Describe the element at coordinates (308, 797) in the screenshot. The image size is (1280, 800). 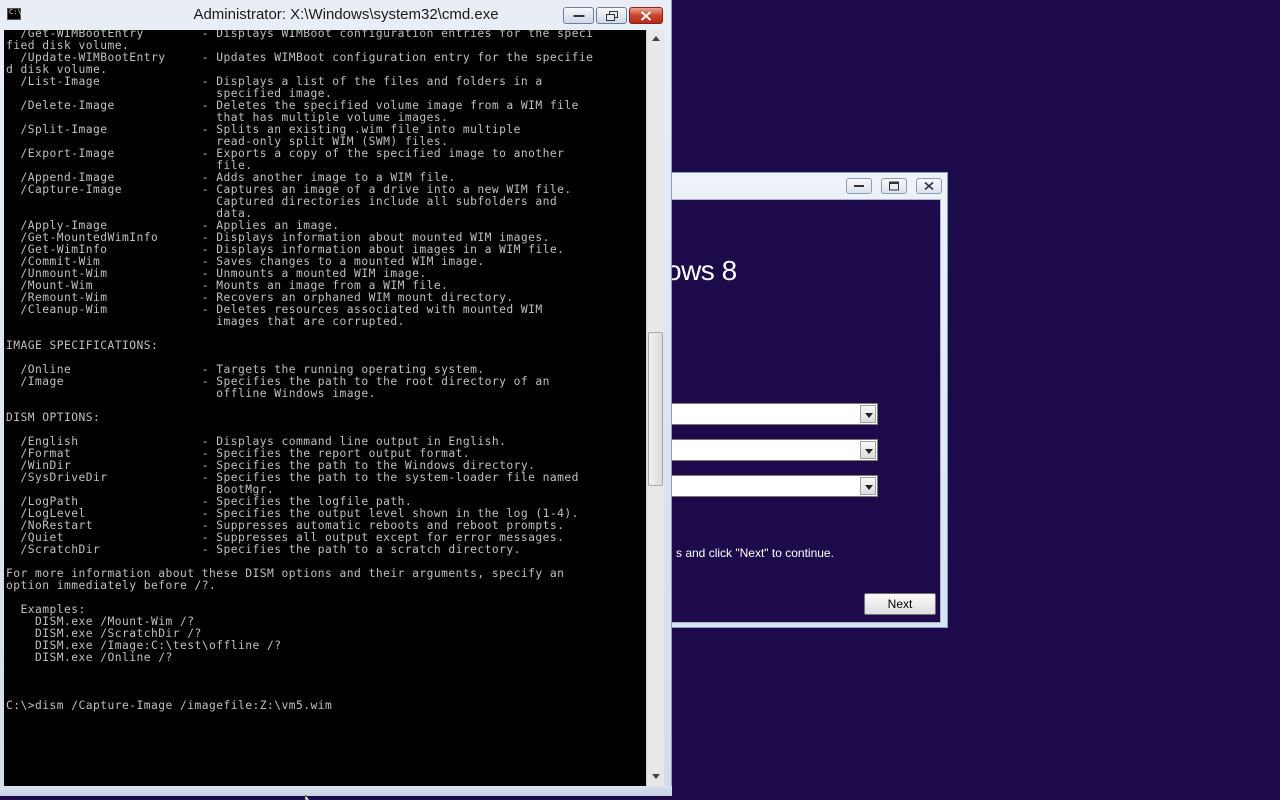
I see `mouse-pointer-icon` at that location.